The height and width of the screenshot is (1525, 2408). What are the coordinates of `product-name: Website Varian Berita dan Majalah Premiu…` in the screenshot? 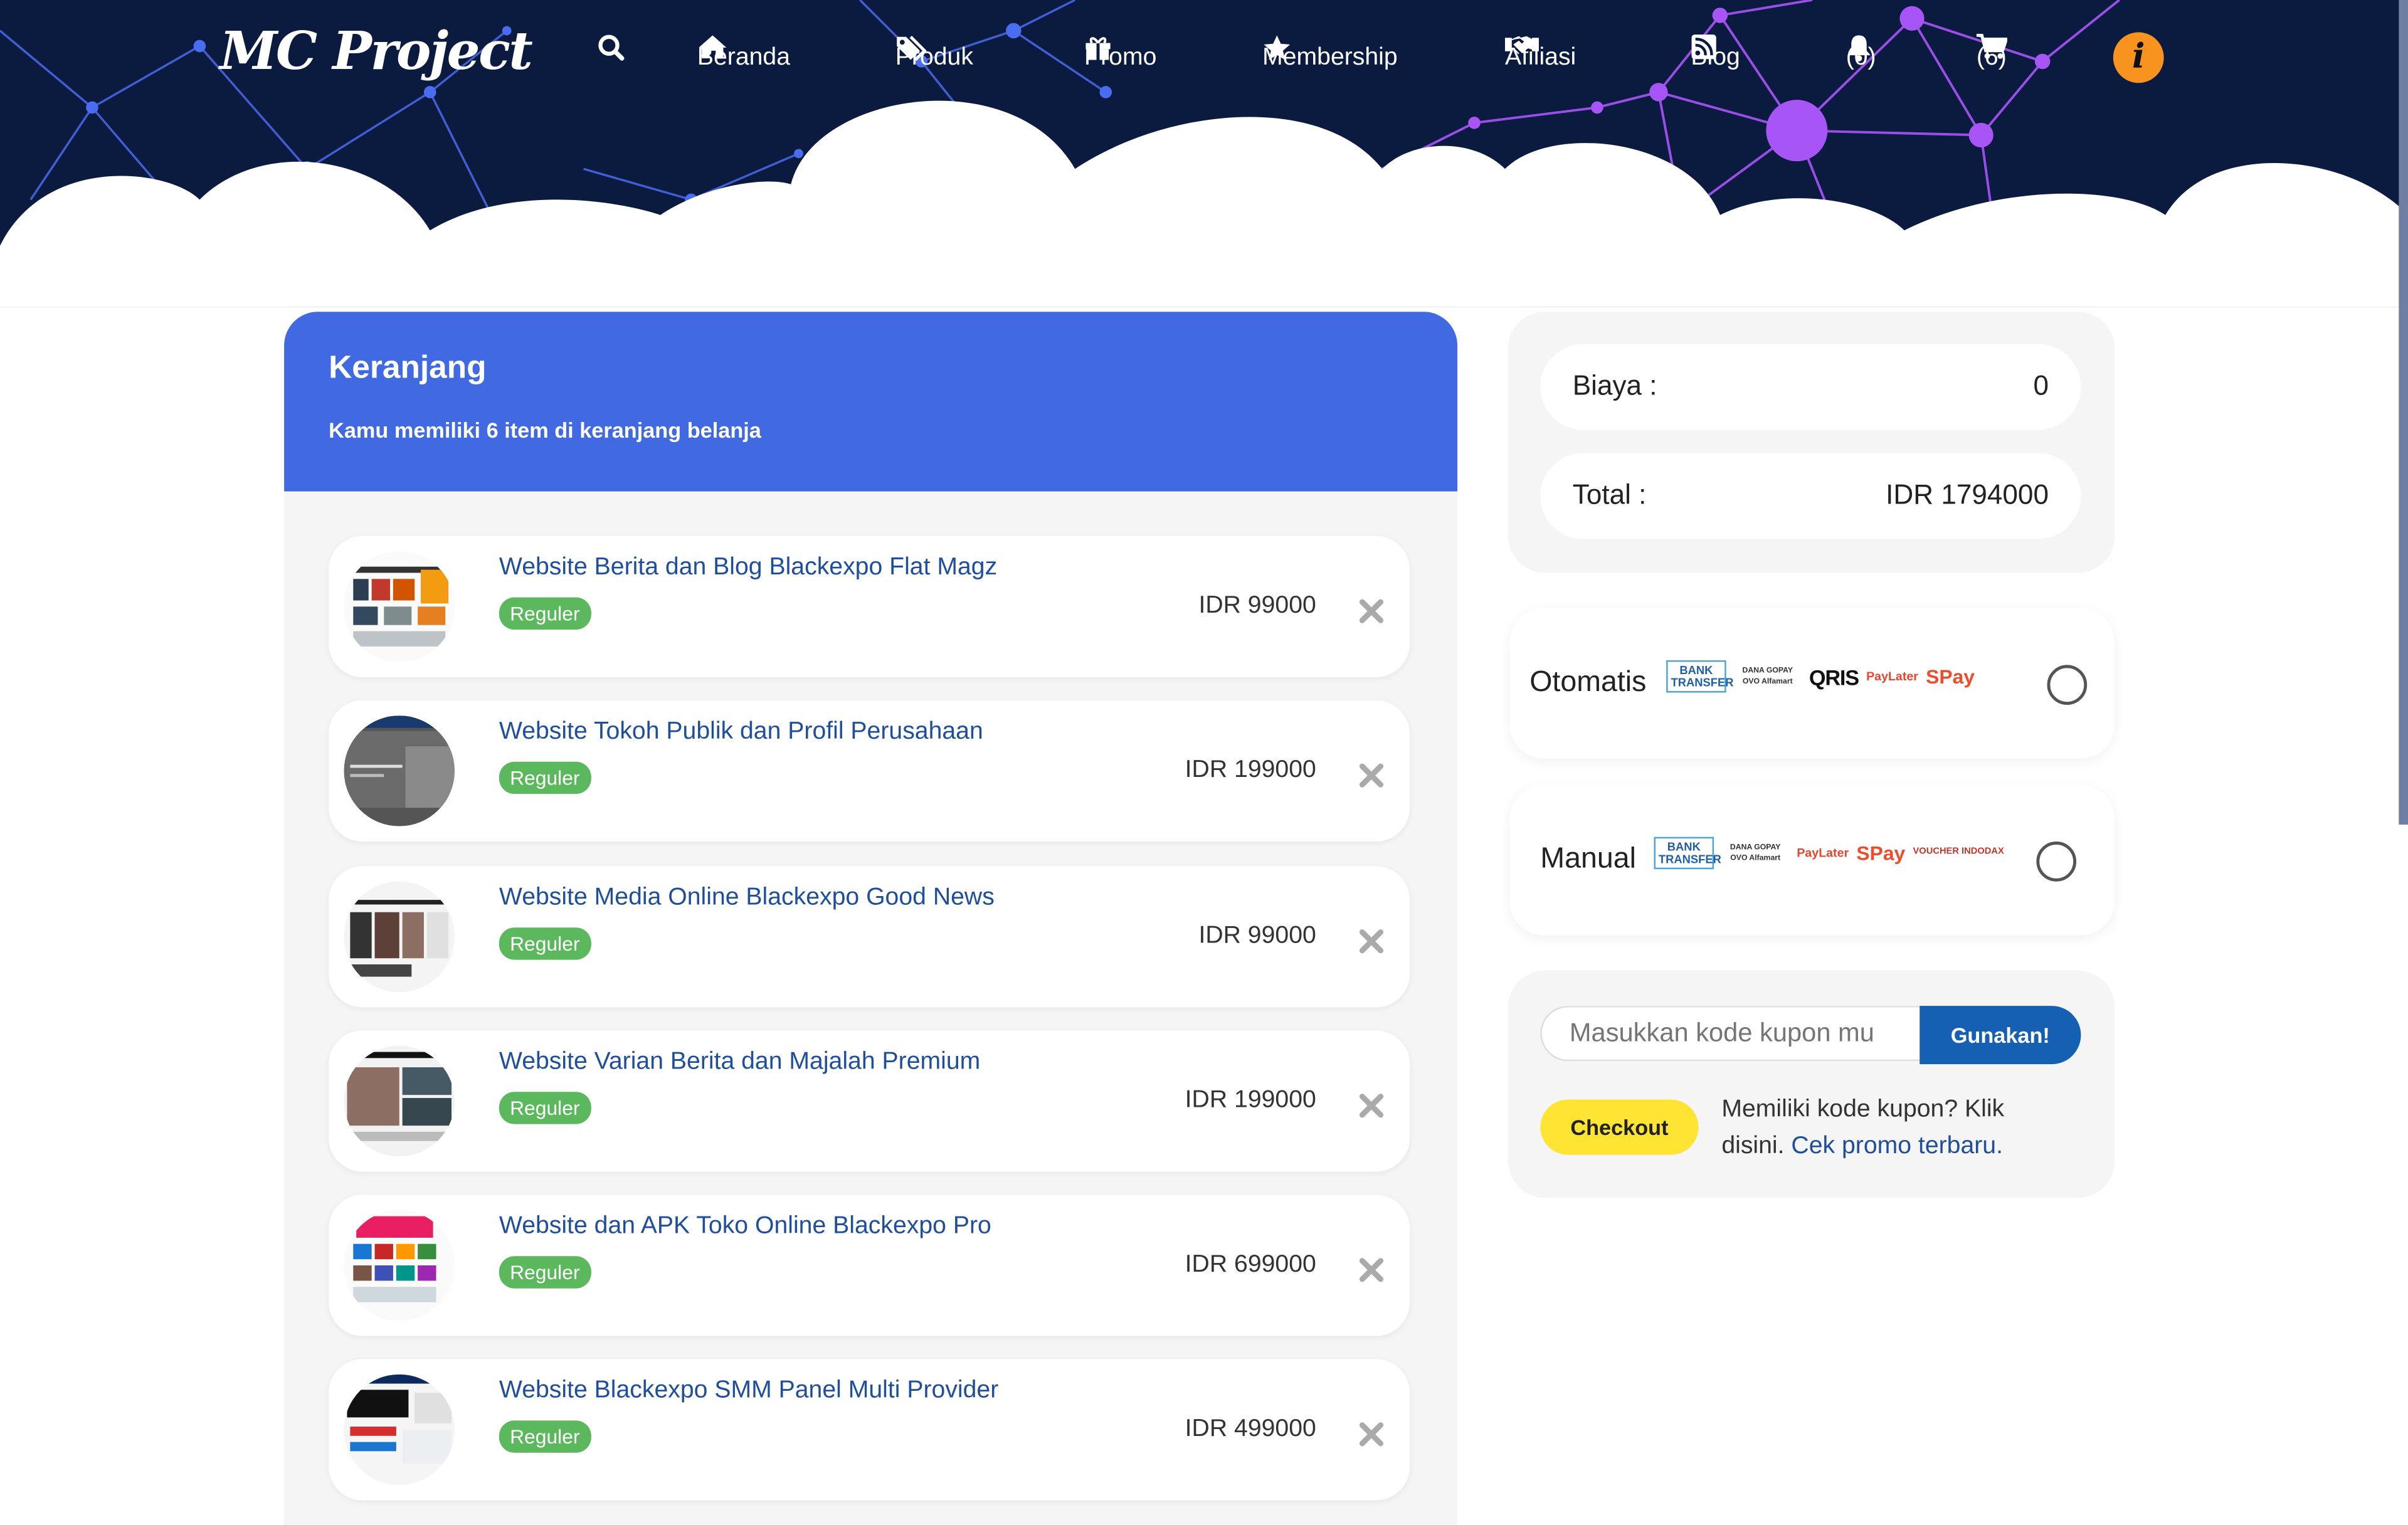 It's located at (739, 1063).